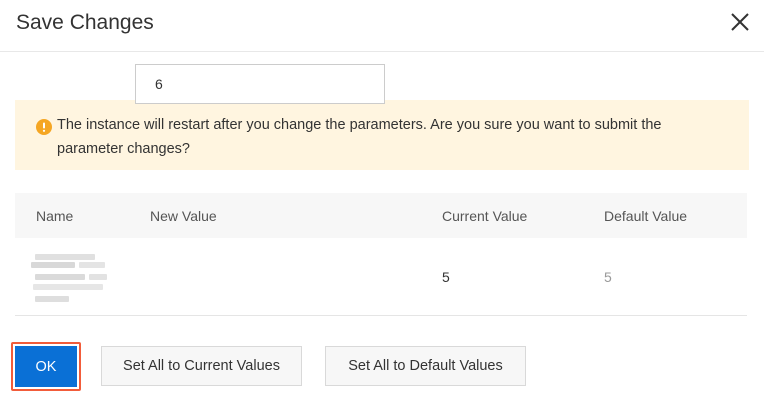 Image resolution: width=764 pixels, height=406 pixels. Describe the element at coordinates (55, 216) in the screenshot. I see `column-header-name: Name` at that location.